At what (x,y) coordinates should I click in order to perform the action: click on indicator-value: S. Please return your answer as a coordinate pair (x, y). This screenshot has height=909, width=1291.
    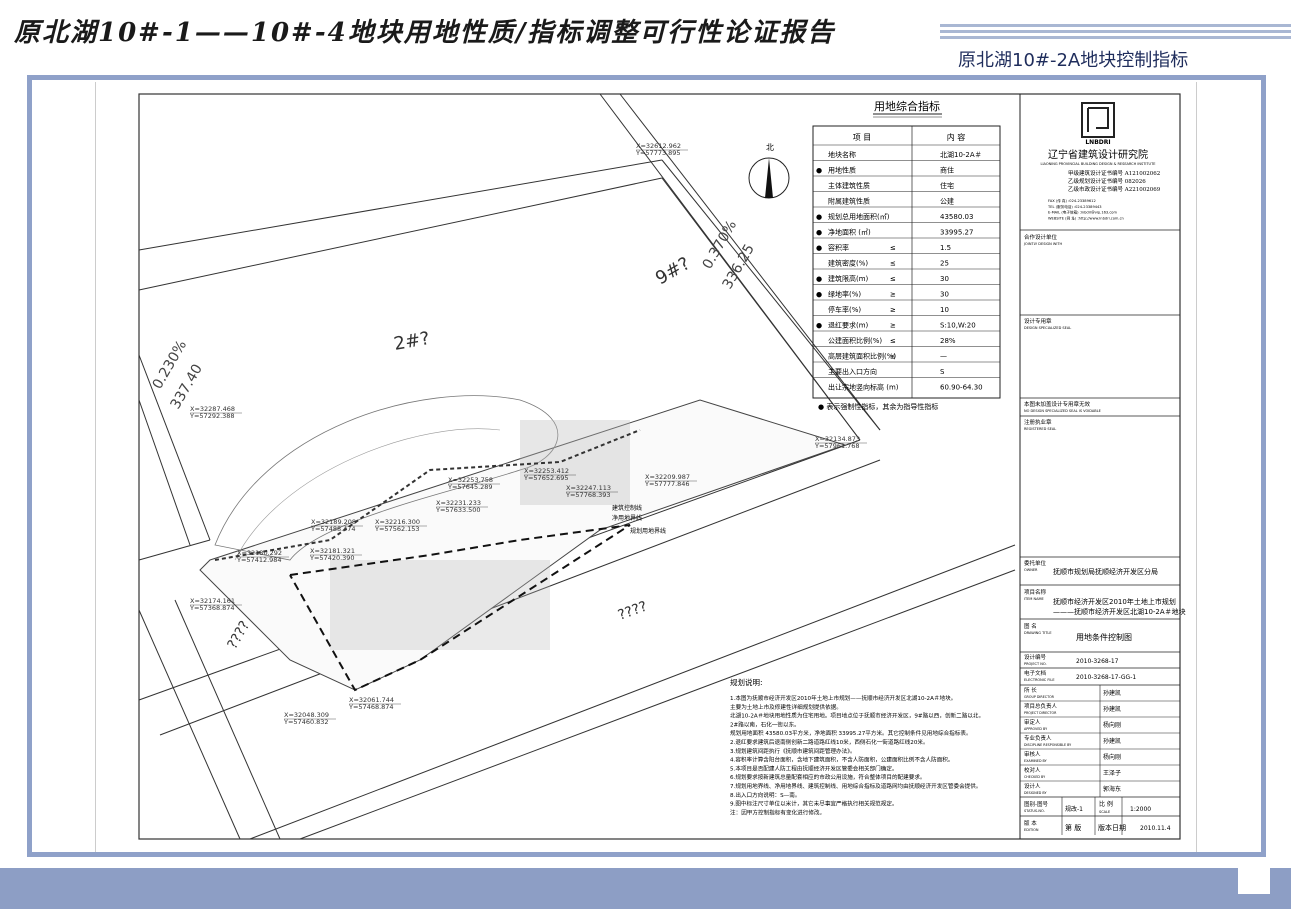
    Looking at the image, I should click on (942, 372).